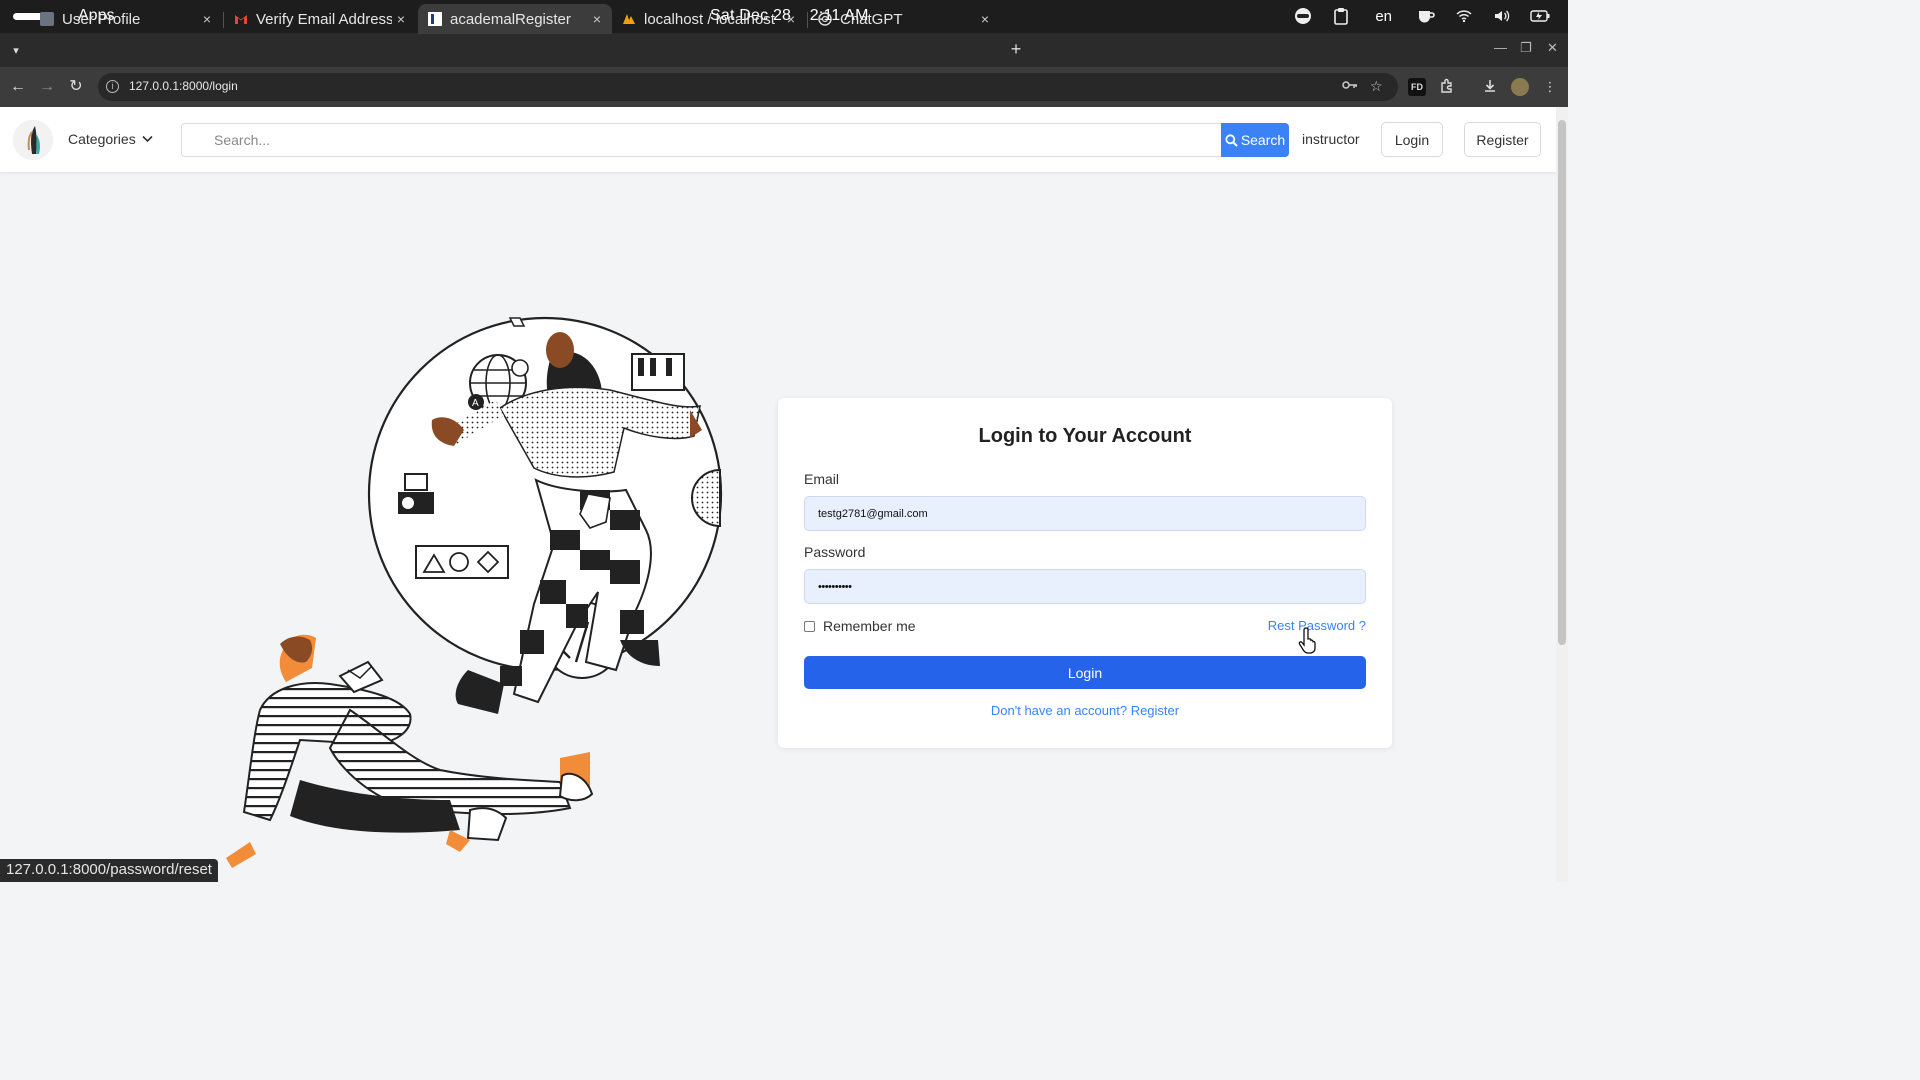  I want to click on svg-text: A, so click(475, 403).